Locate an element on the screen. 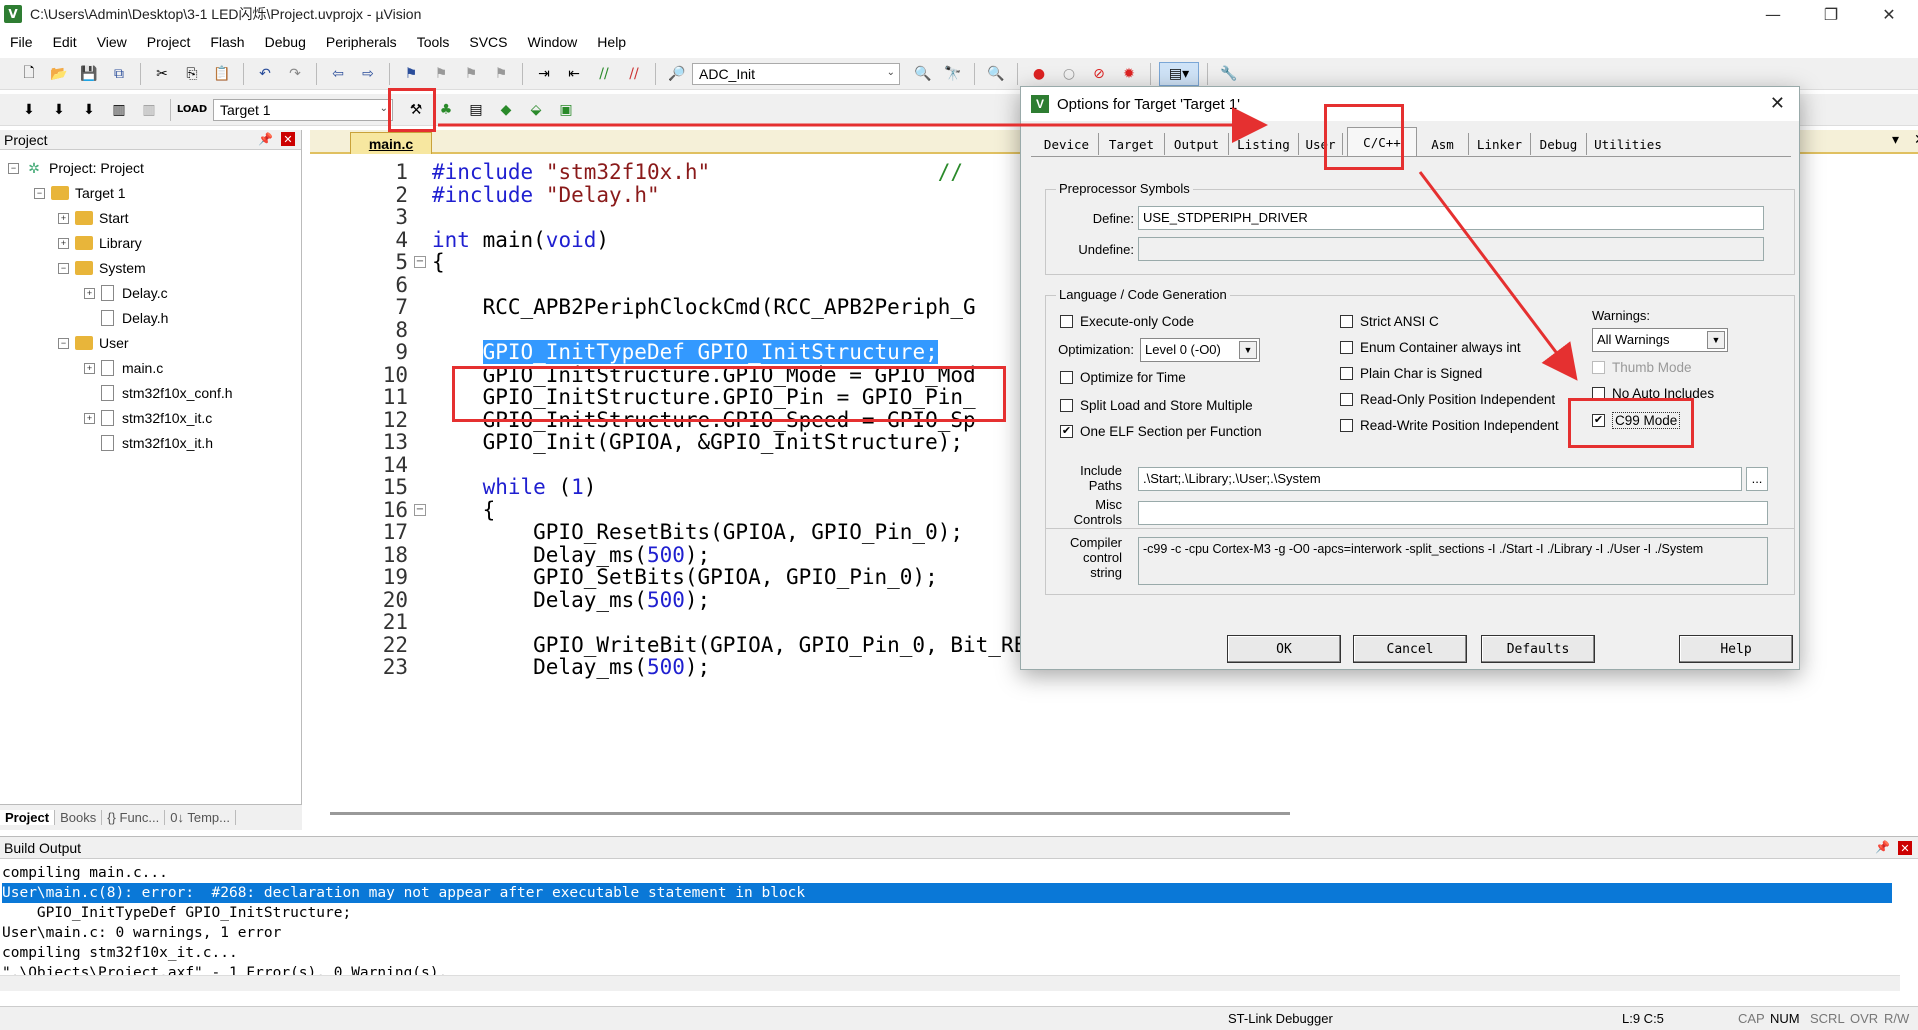 This screenshot has width=1918, height=1030. download-icon: LOAD is located at coordinates (192, 110).